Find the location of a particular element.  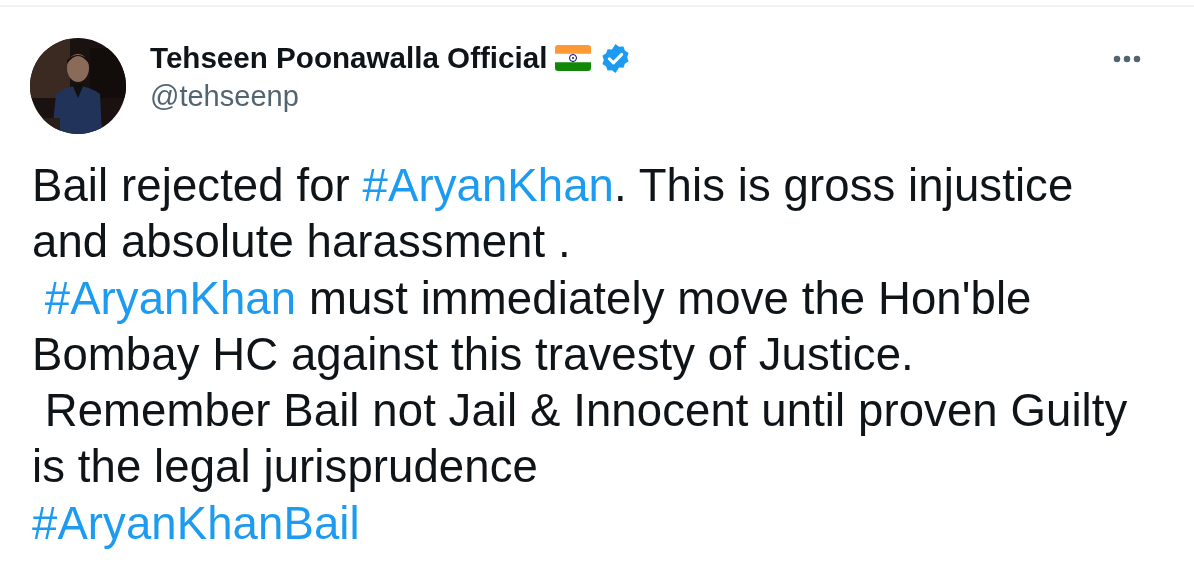

hashtag-link: #AryanKhanBail is located at coordinates (196, 523).